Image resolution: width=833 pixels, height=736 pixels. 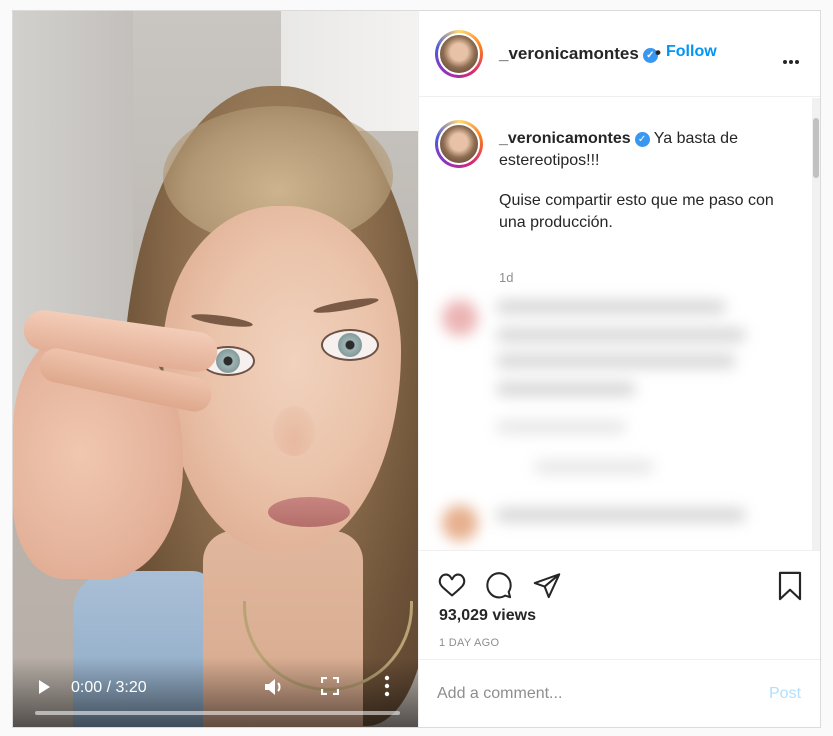 What do you see at coordinates (487, 616) in the screenshot?
I see `views-count: 93,029 views` at bounding box center [487, 616].